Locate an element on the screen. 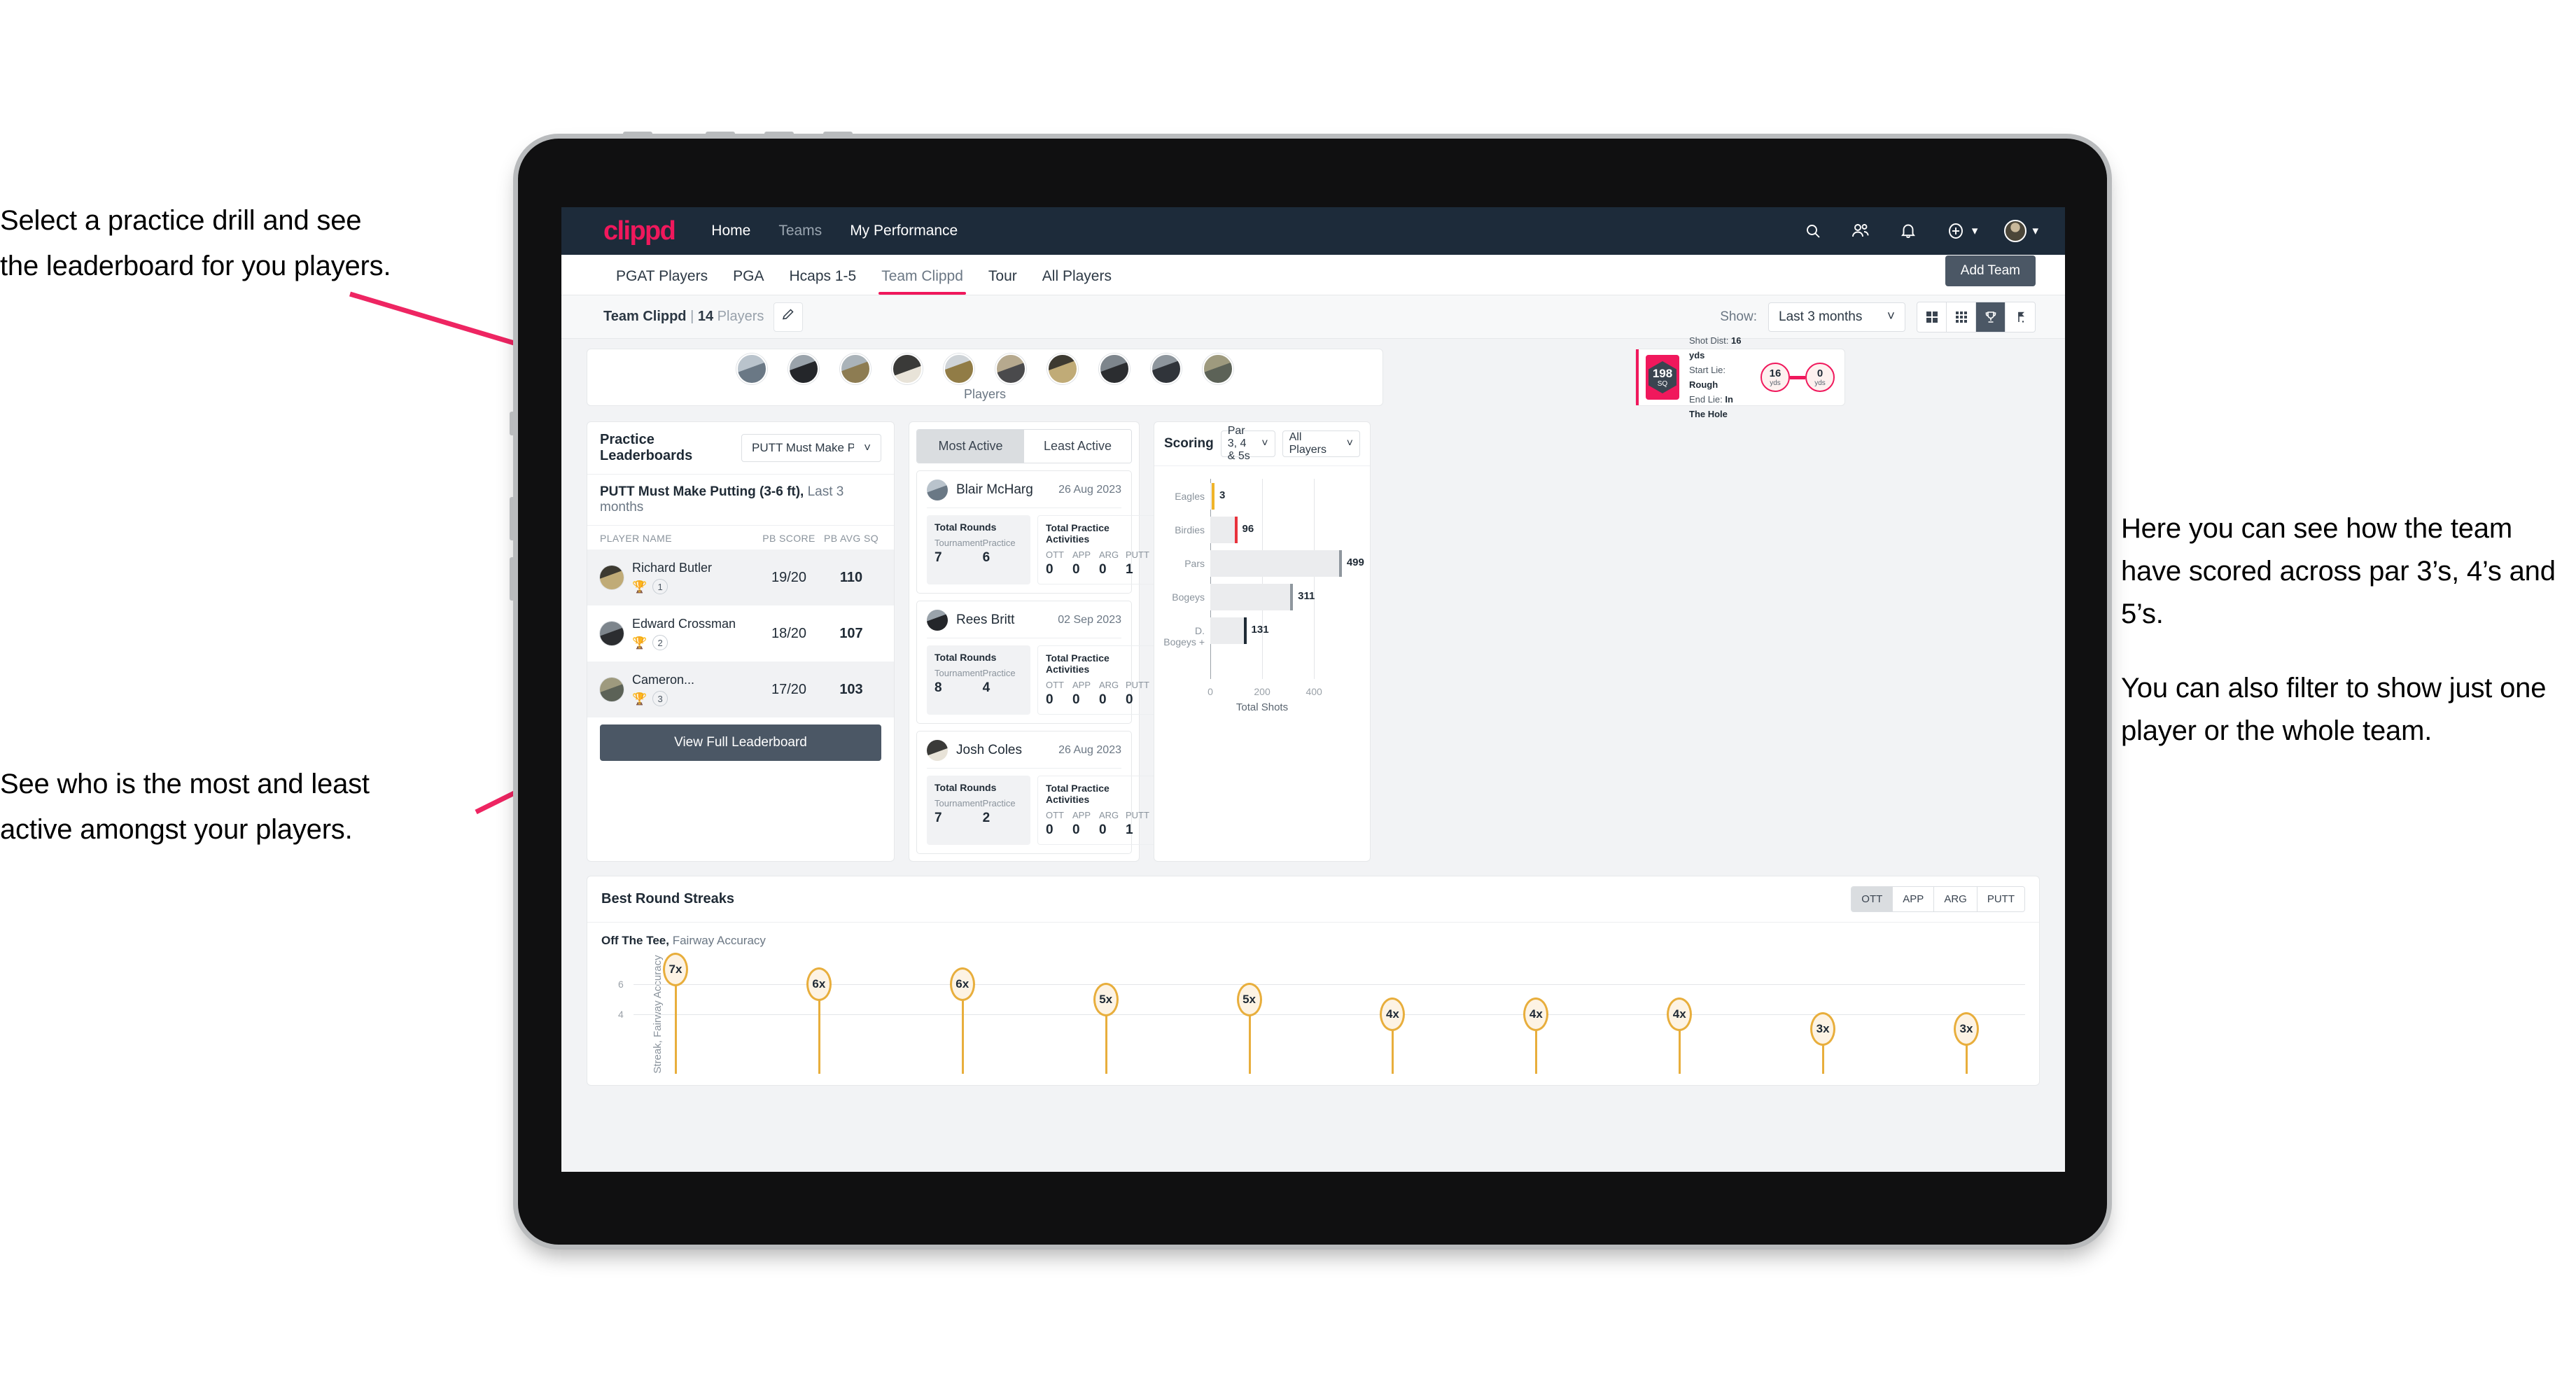 This screenshot has width=2576, height=1386. tab-most-active: Most Active is located at coordinates (970, 446).